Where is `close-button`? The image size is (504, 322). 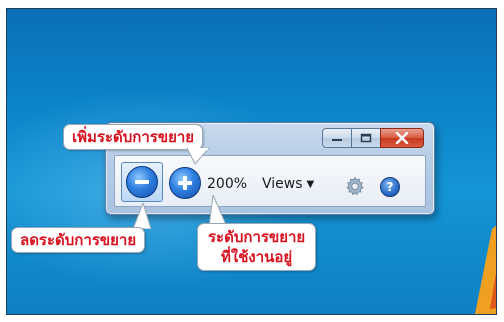
close-button is located at coordinates (402, 138).